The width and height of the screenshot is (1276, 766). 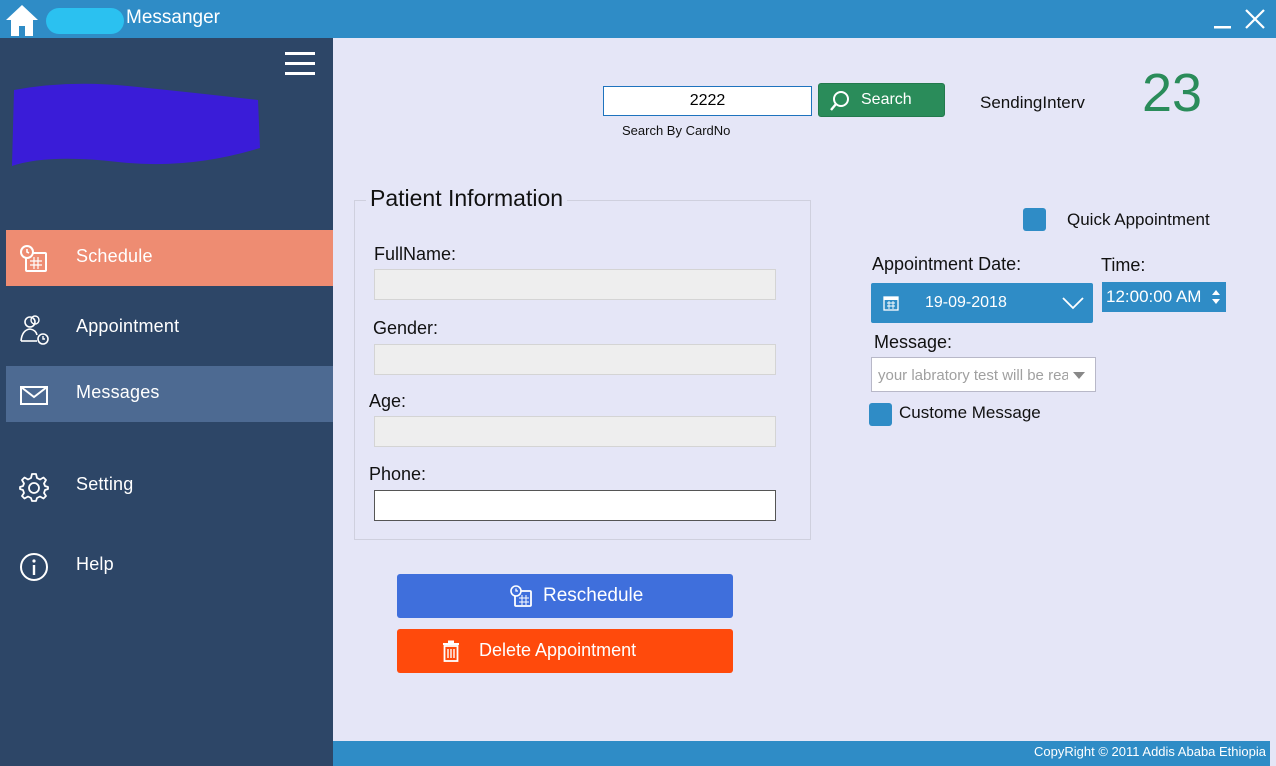 What do you see at coordinates (169, 394) in the screenshot?
I see `sidebar-item-messages: Messages` at bounding box center [169, 394].